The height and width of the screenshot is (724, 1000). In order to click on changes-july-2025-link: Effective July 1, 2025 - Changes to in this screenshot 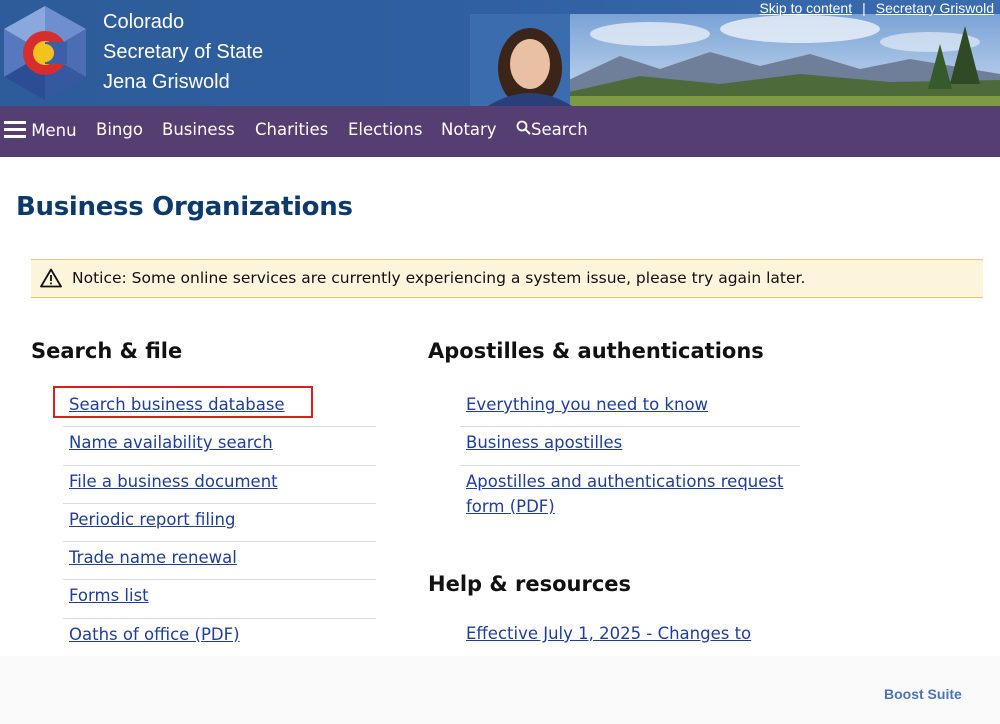, I will do `click(608, 633)`.